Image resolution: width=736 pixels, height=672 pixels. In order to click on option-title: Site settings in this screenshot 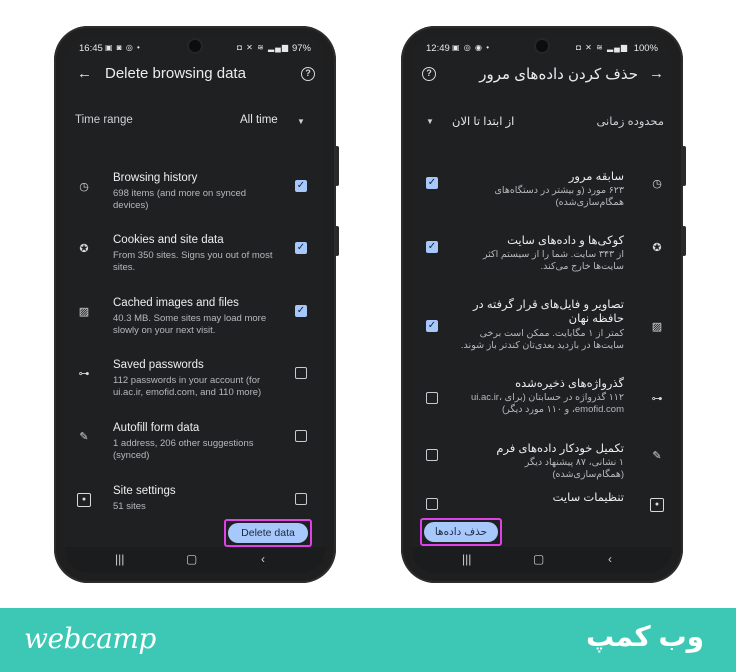, I will do `click(144, 491)`.